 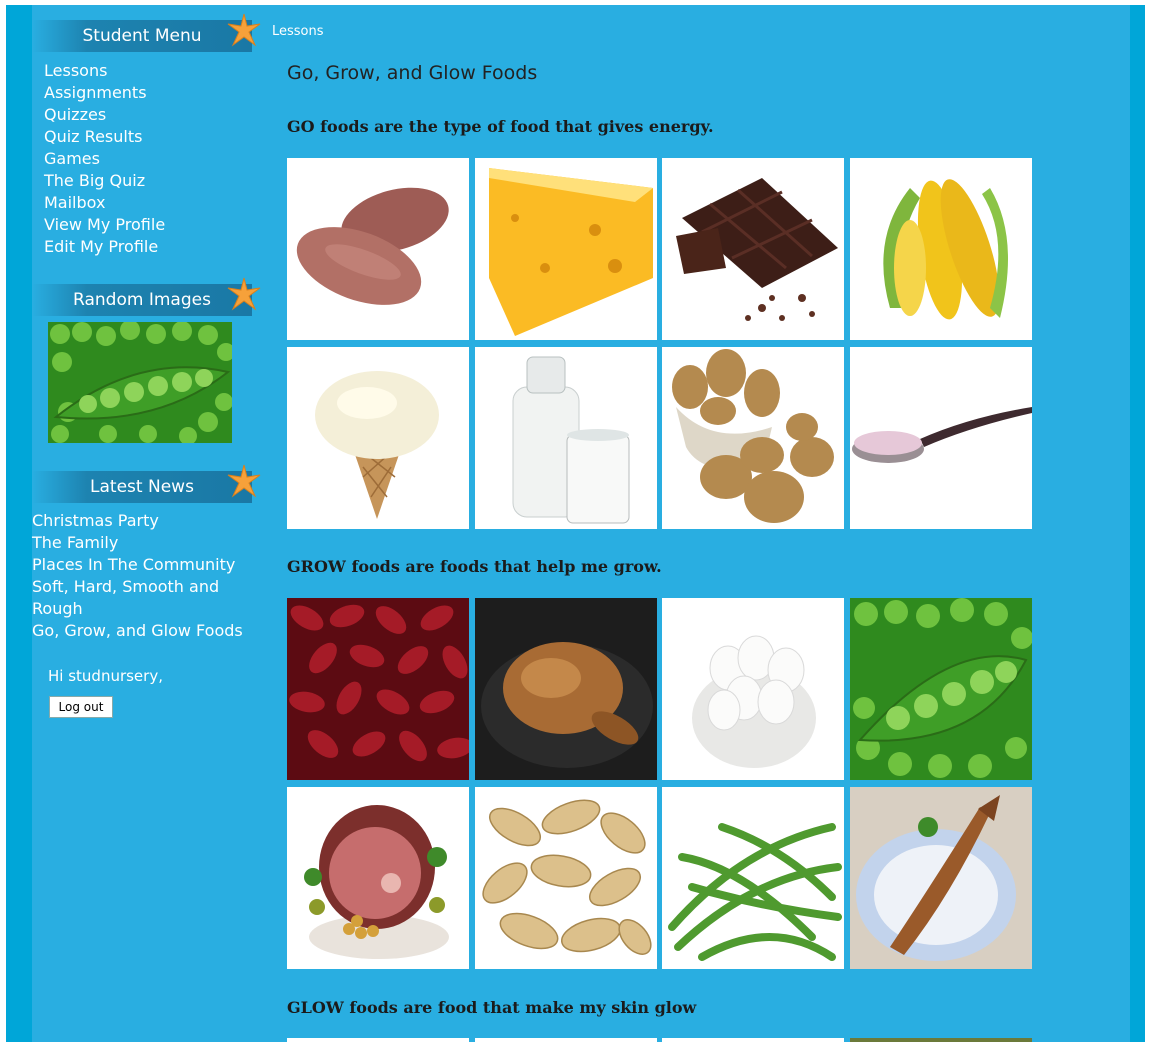 I want to click on menu-item-games: Games, so click(x=72, y=159).